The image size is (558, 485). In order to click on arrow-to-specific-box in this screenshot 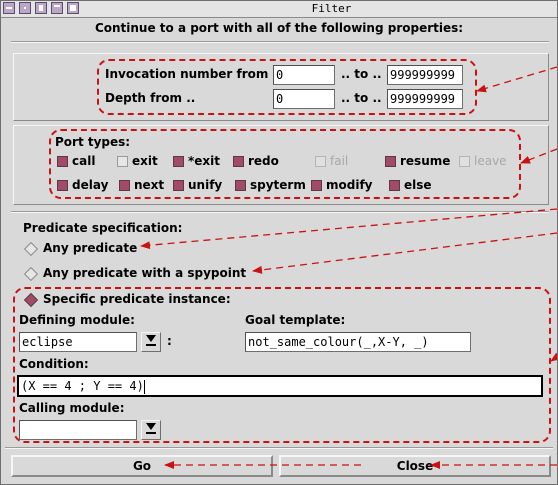, I will do `click(553, 357)`.